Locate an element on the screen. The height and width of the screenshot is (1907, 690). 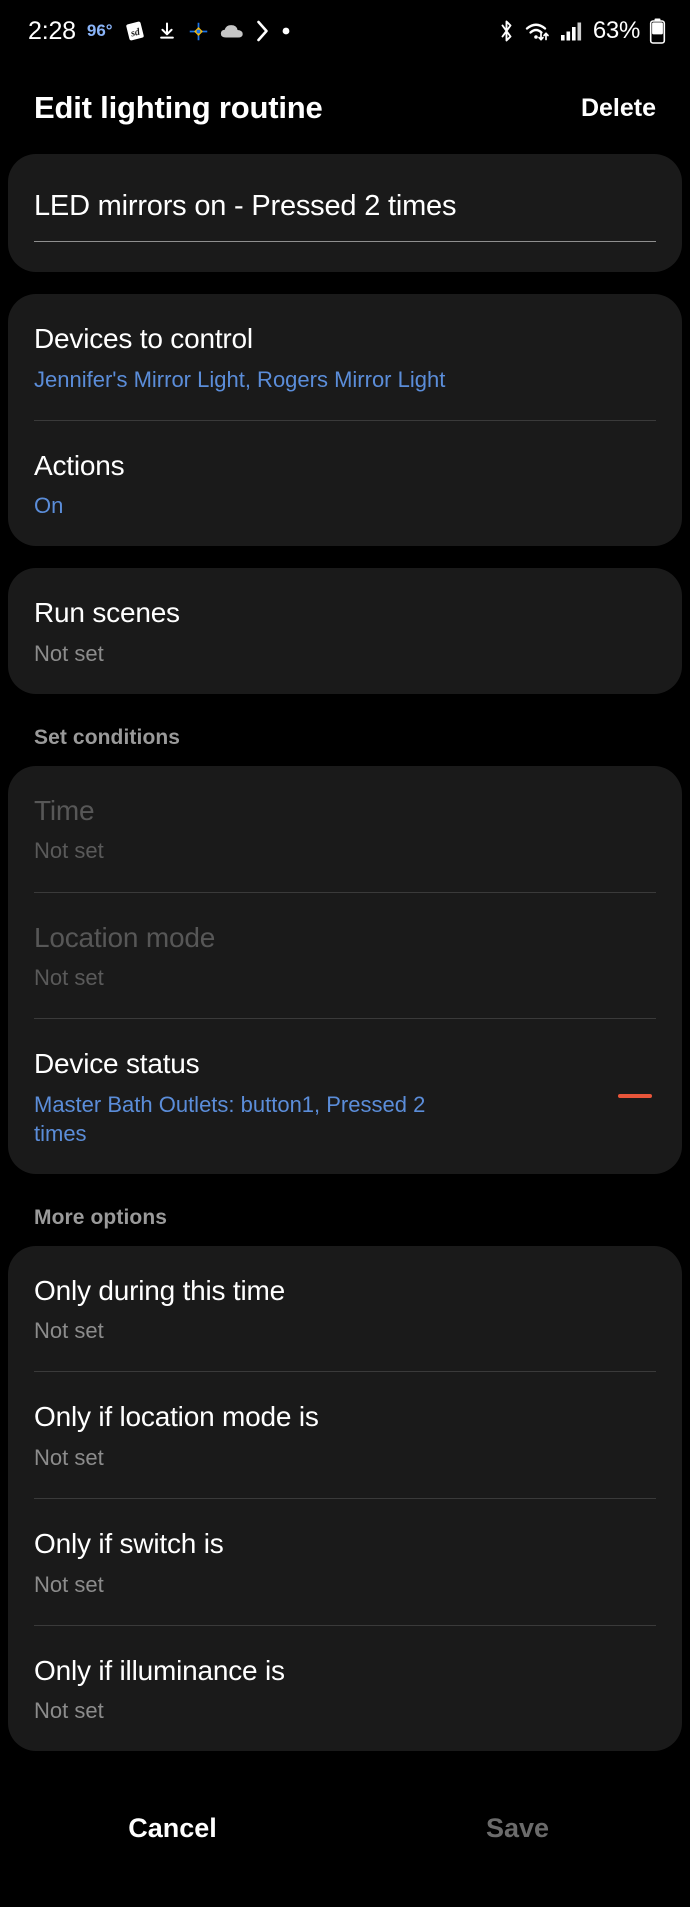
bluetooth-icon is located at coordinates (506, 31).